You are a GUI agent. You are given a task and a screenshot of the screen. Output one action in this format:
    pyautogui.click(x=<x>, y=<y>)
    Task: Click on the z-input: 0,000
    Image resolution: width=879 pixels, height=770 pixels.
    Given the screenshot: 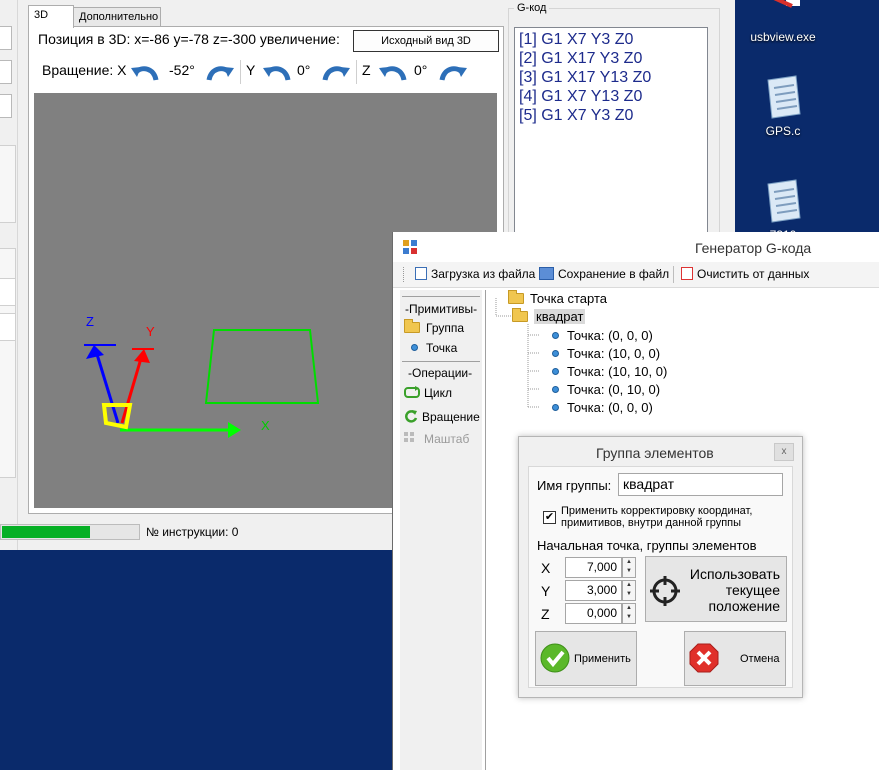 What is the action you would take?
    pyautogui.click(x=593, y=613)
    